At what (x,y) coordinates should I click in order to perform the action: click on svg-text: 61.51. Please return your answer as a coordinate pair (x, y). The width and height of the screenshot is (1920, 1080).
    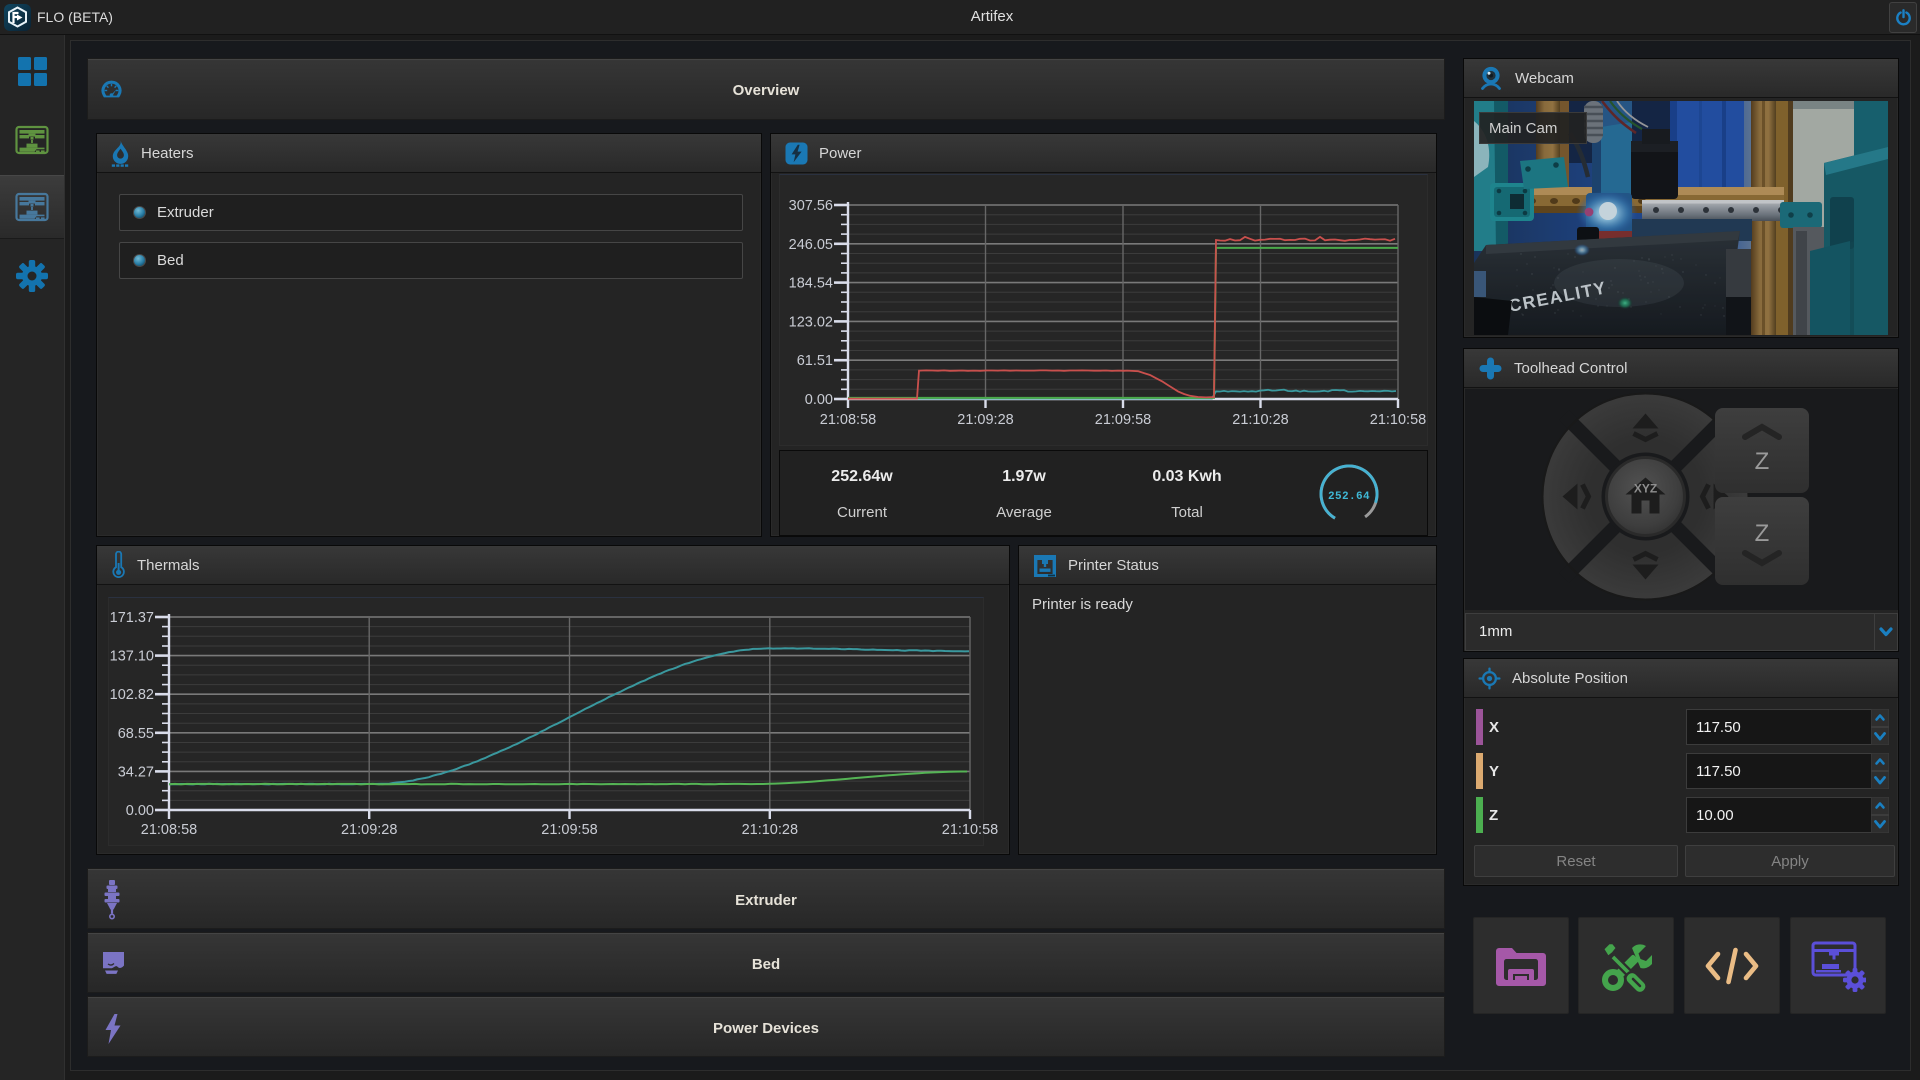
    Looking at the image, I should click on (815, 361).